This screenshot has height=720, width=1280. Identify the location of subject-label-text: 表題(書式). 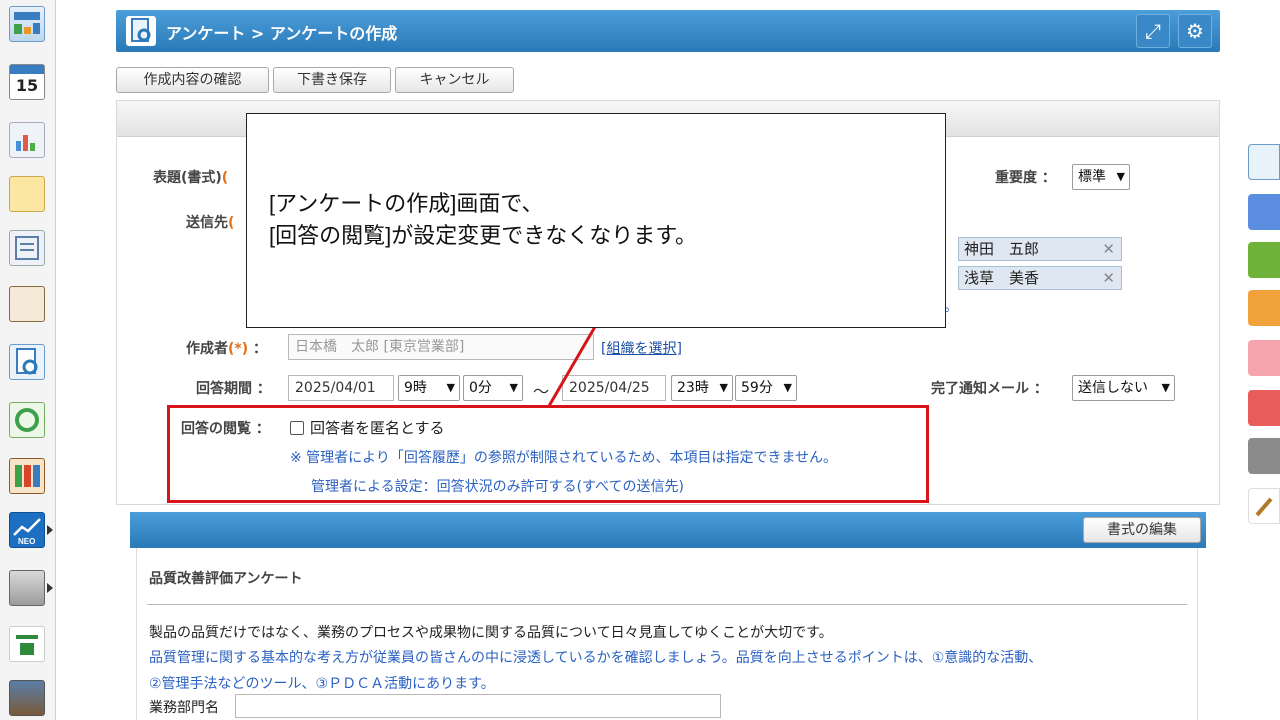
(187, 178).